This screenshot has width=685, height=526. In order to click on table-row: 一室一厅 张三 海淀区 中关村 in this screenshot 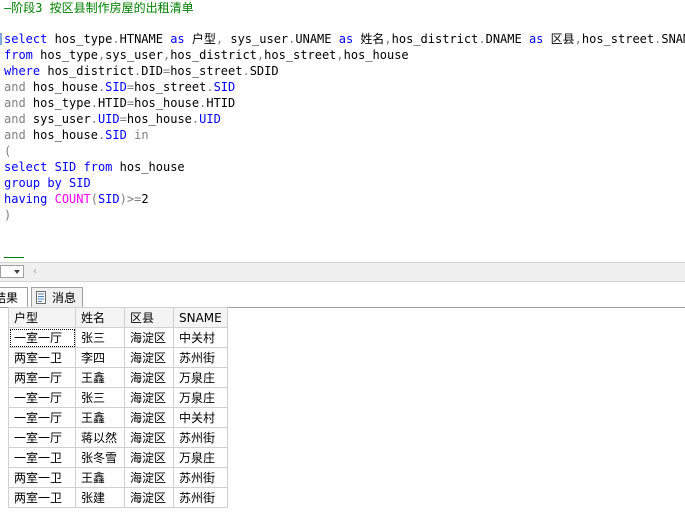, I will do `click(118, 337)`.